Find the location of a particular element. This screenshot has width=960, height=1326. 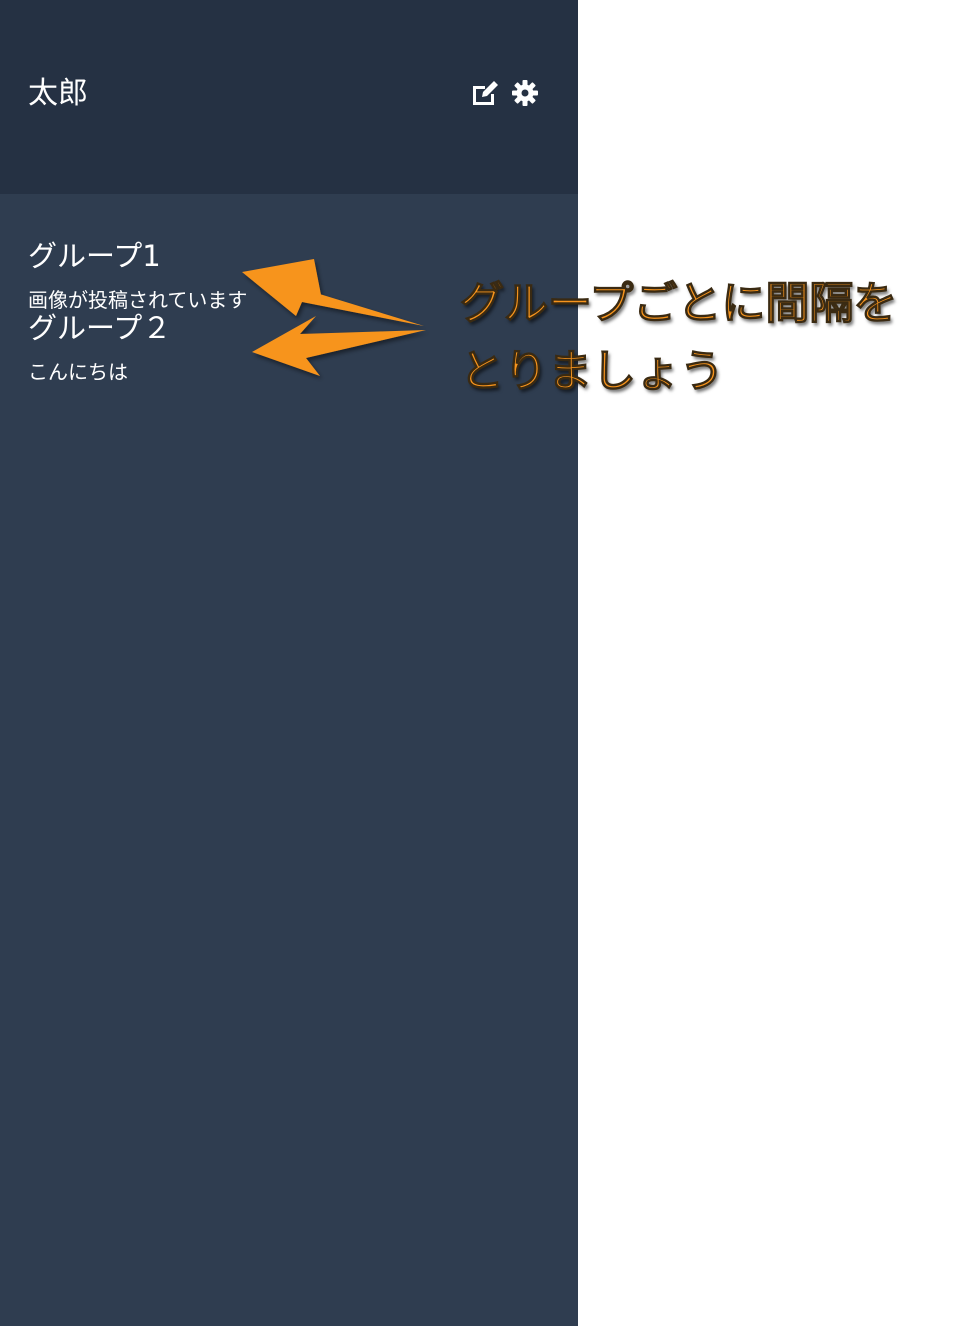

edit-icon-glyph is located at coordinates (485, 93).